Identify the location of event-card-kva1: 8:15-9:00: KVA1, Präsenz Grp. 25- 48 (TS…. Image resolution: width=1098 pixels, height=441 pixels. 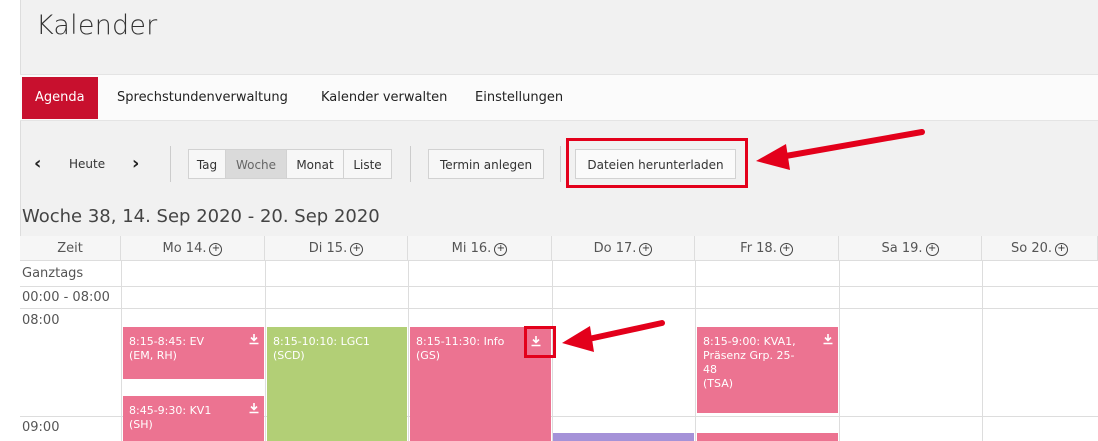
(767, 370).